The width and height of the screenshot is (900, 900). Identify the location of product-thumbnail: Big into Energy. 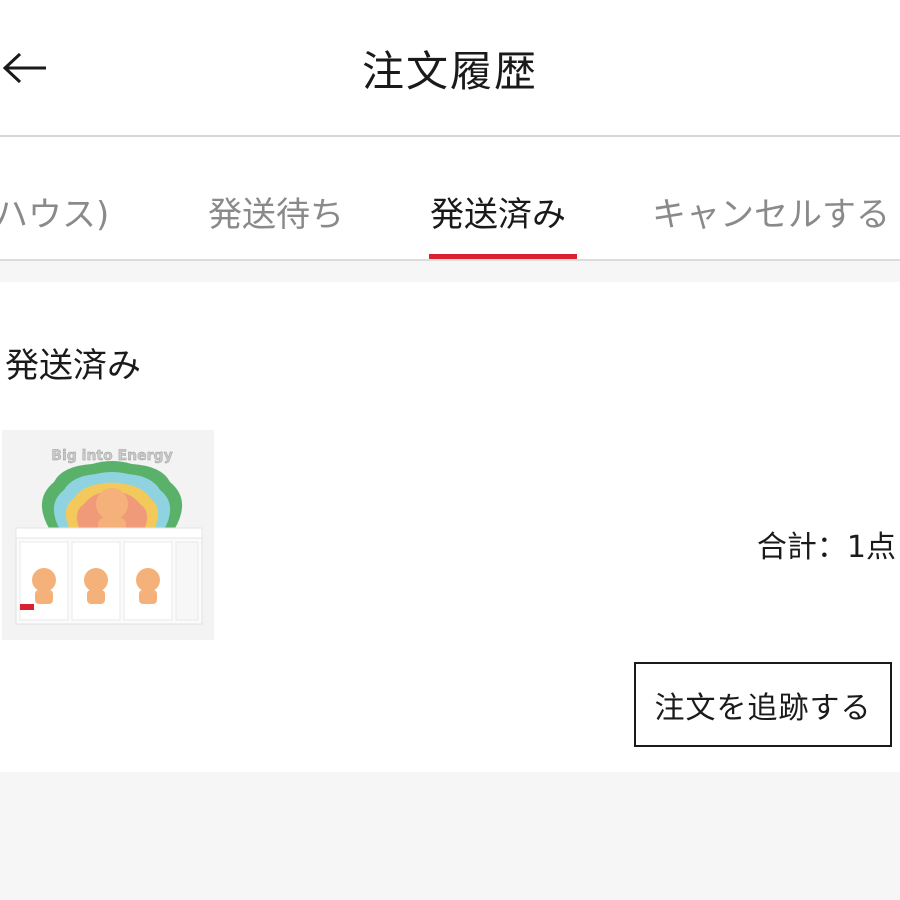
(108, 535).